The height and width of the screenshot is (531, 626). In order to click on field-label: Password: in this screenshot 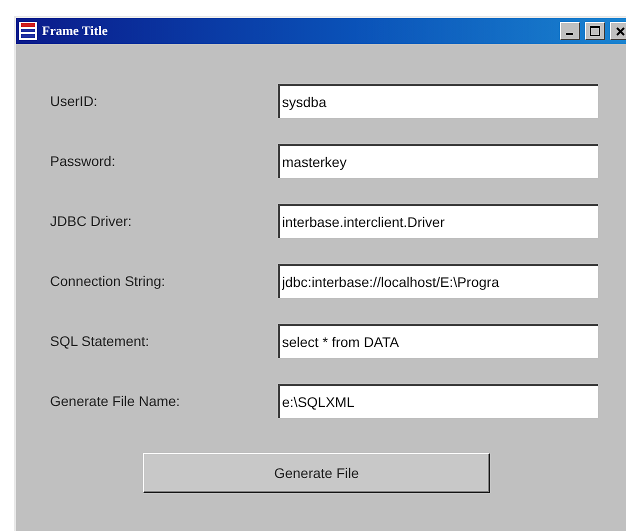, I will do `click(83, 161)`.